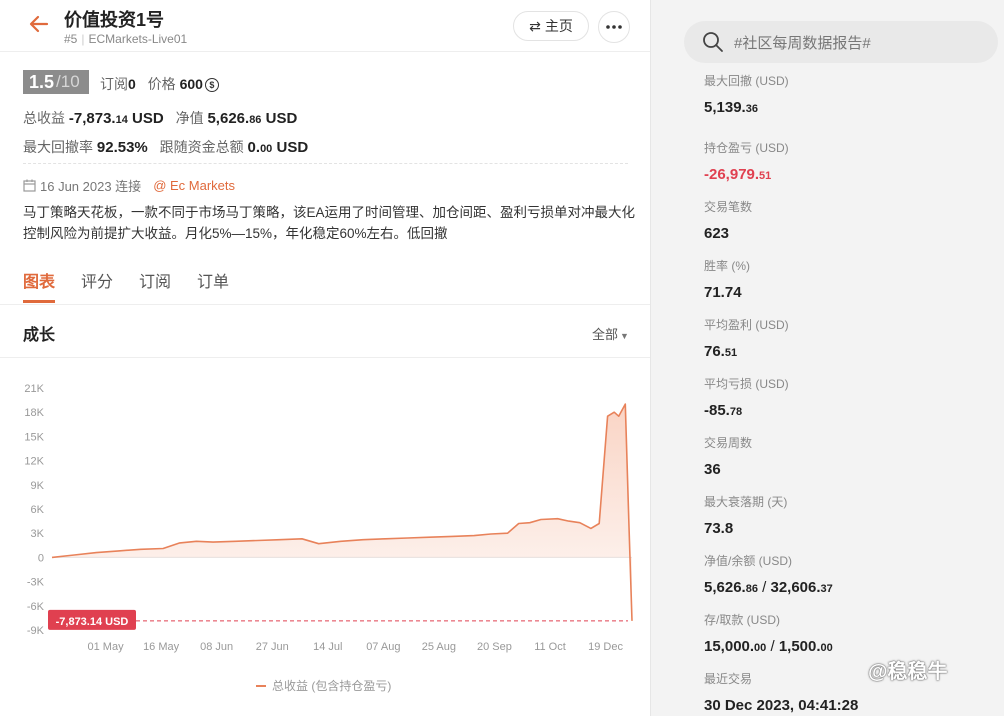 This screenshot has height=716, width=1004. What do you see at coordinates (768, 646) in the screenshot?
I see `stat-value: 15,000.00 / 1,500.00` at bounding box center [768, 646].